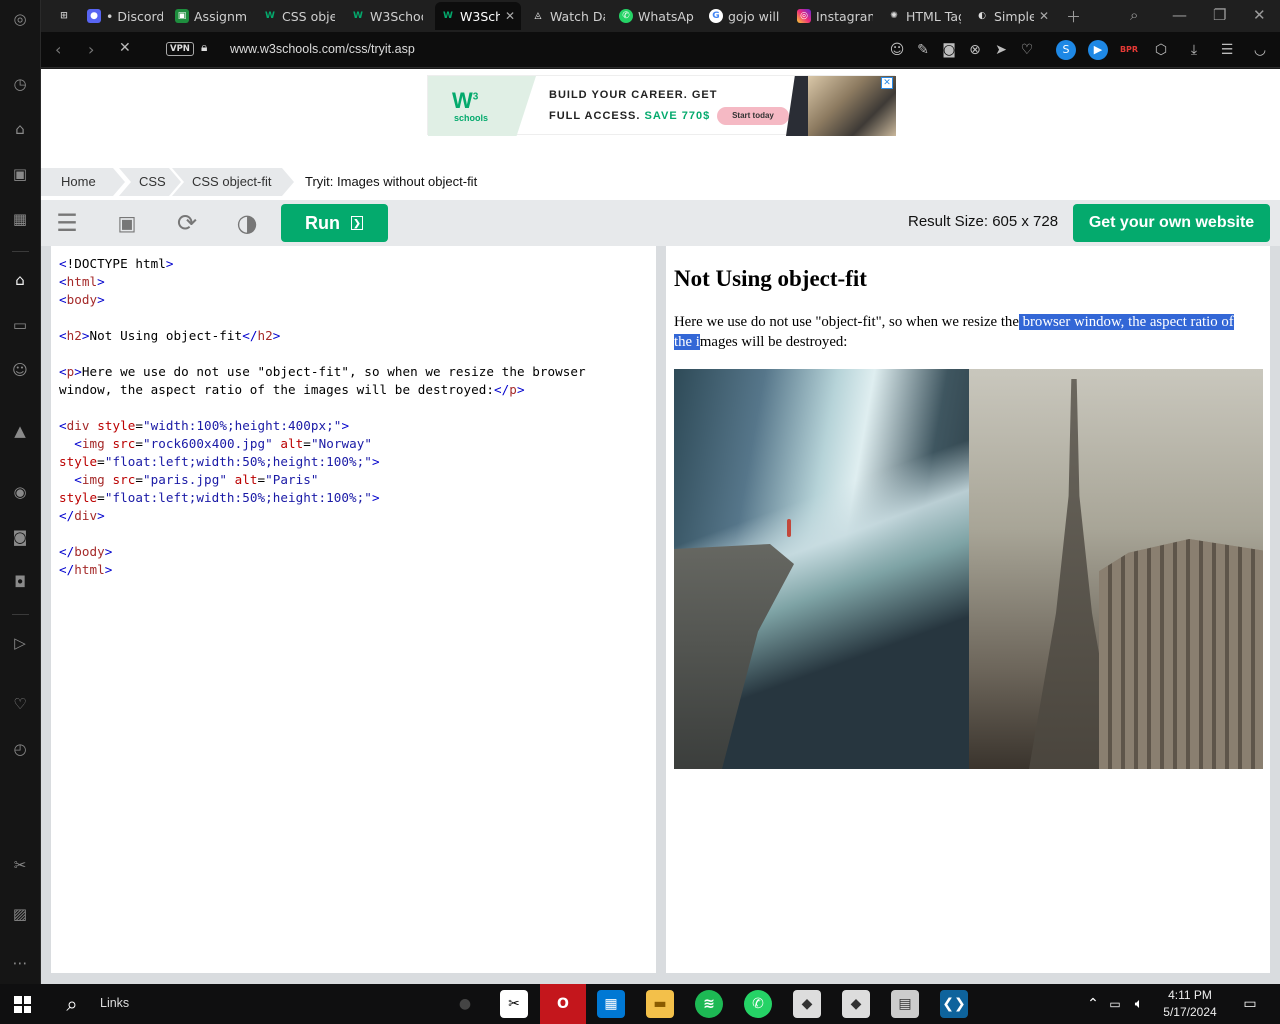 The height and width of the screenshot is (1024, 1280). I want to click on result-heading: Not Using object-fit, so click(770, 278).